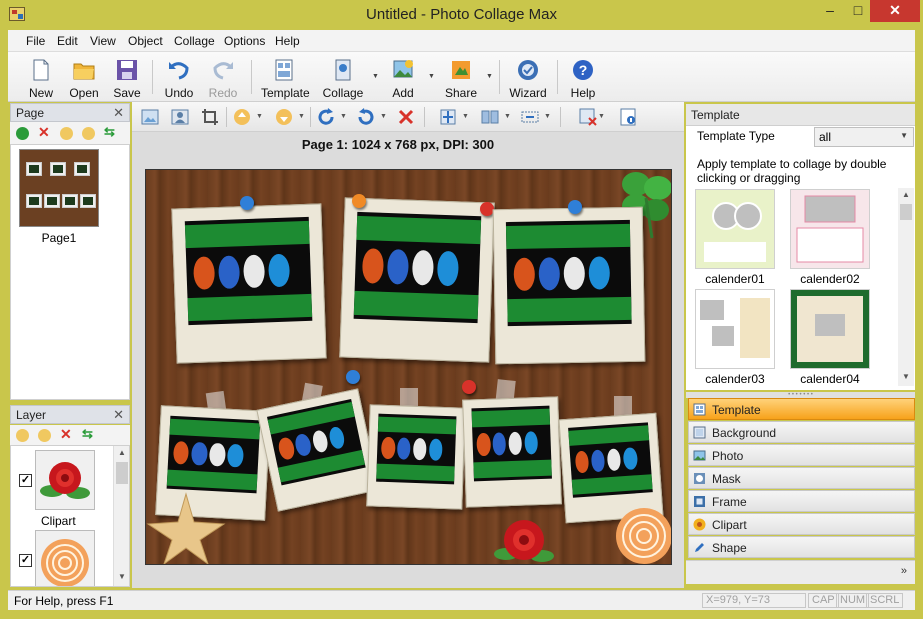 This screenshot has width=923, height=619. I want to click on rose-clipart-icon, so click(524, 538).